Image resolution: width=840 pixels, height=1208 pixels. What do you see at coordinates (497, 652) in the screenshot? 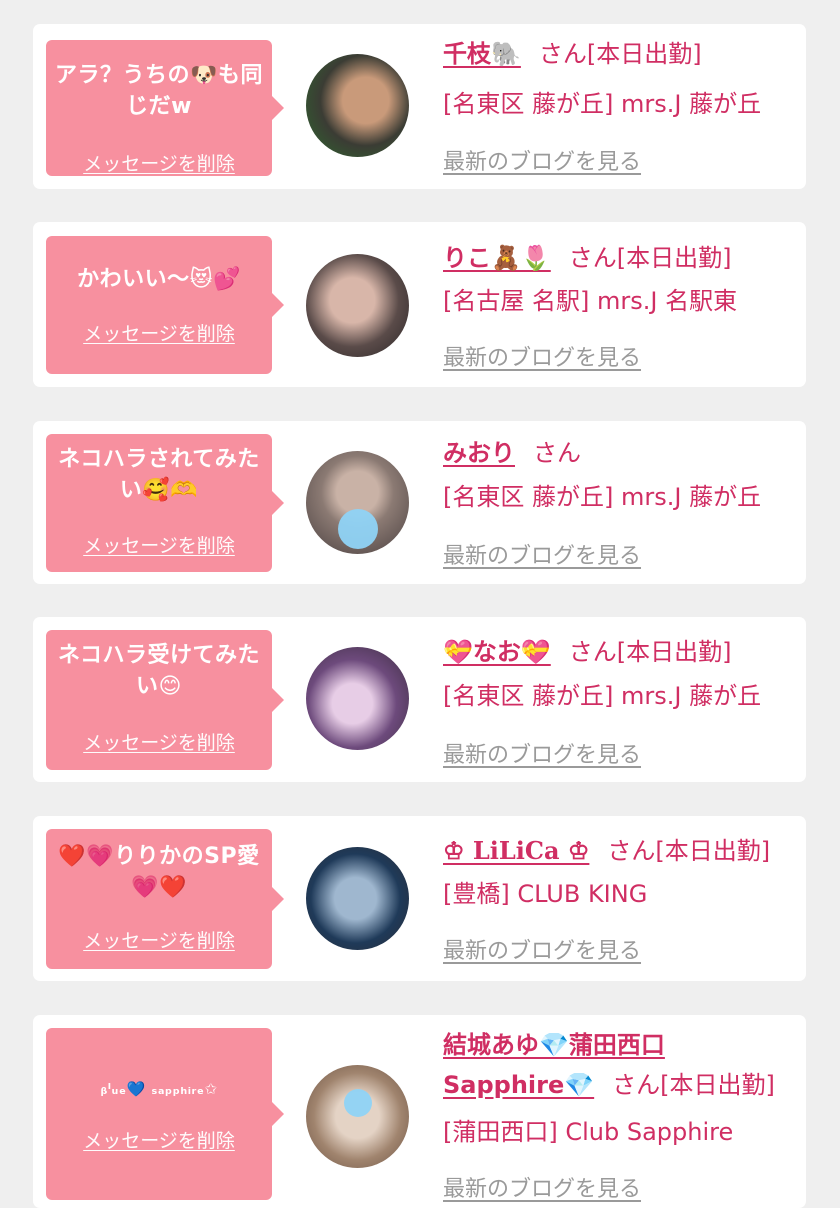
I see `cast-name-link: 💝なお💝` at bounding box center [497, 652].